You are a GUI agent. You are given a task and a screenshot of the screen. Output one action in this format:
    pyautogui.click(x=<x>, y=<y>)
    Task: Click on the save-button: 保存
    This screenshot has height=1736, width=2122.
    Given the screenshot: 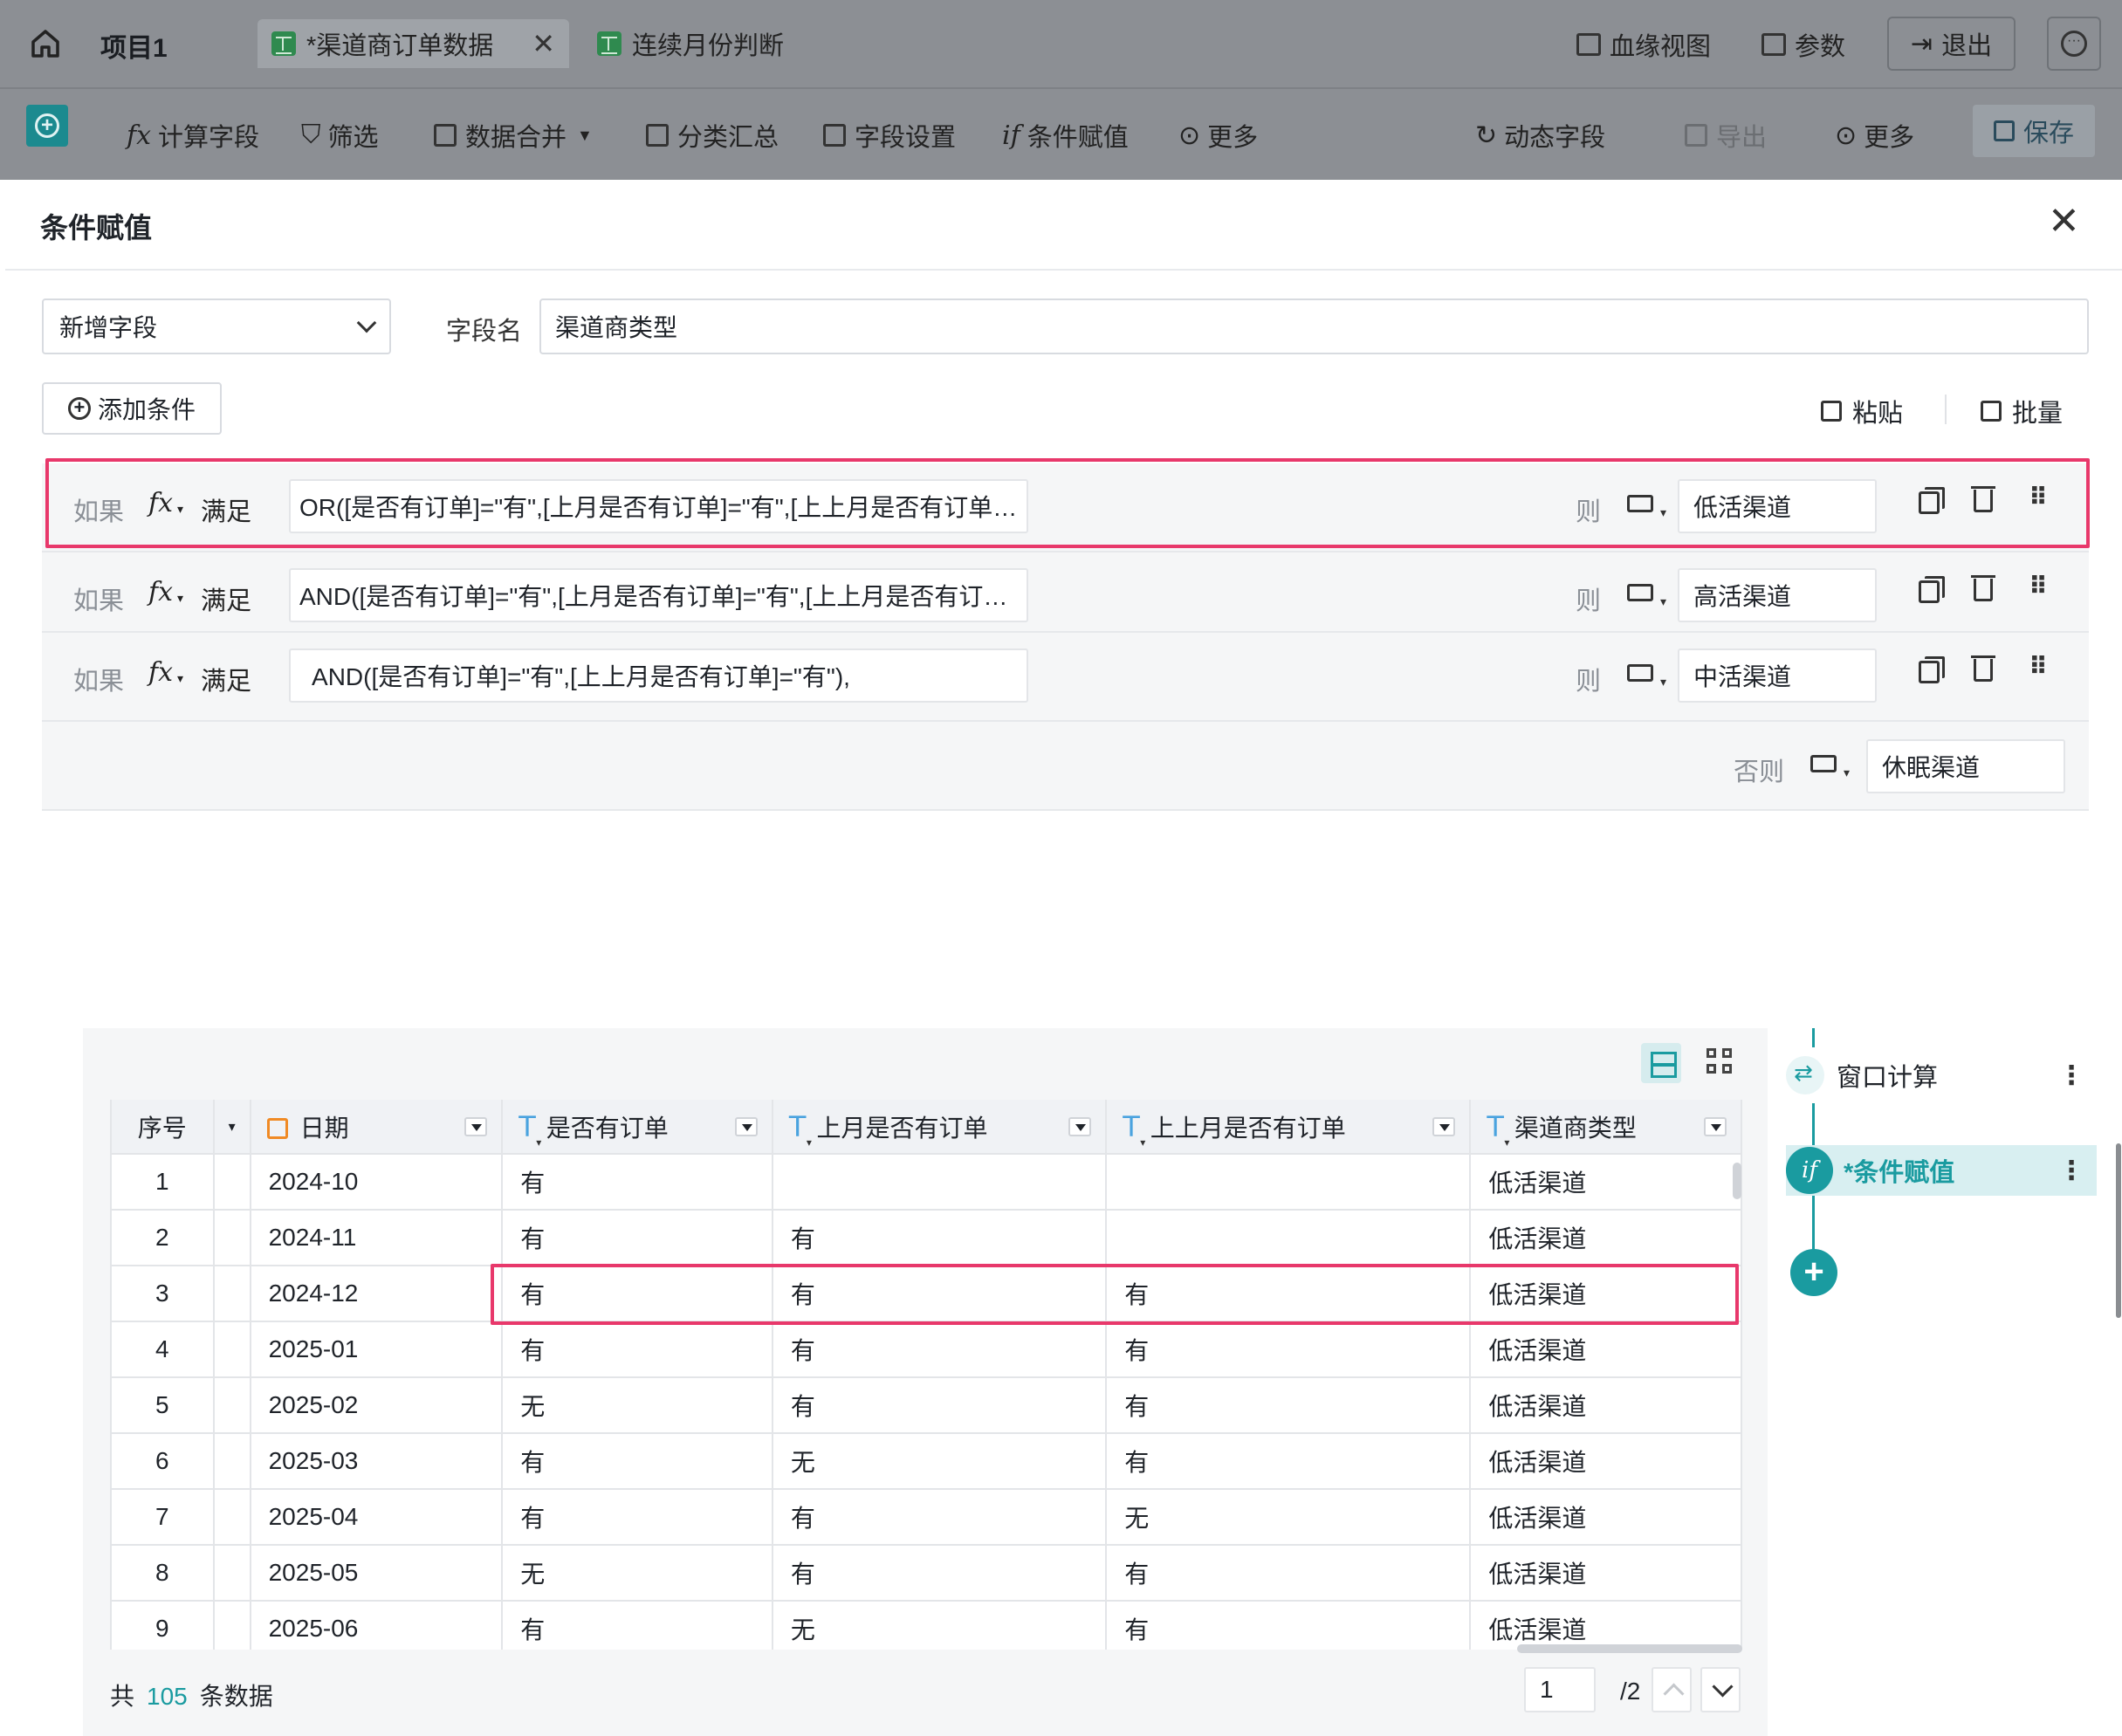 What is the action you would take?
    pyautogui.click(x=2034, y=131)
    